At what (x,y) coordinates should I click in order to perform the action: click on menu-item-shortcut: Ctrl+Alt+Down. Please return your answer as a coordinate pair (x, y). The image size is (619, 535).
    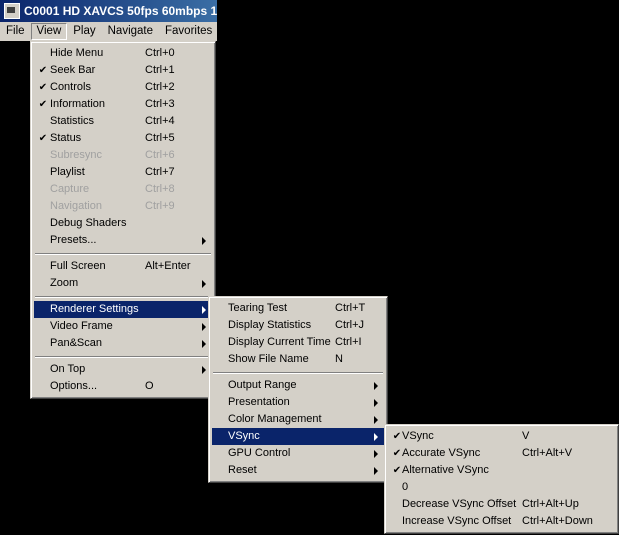
    Looking at the image, I should click on (557, 521).